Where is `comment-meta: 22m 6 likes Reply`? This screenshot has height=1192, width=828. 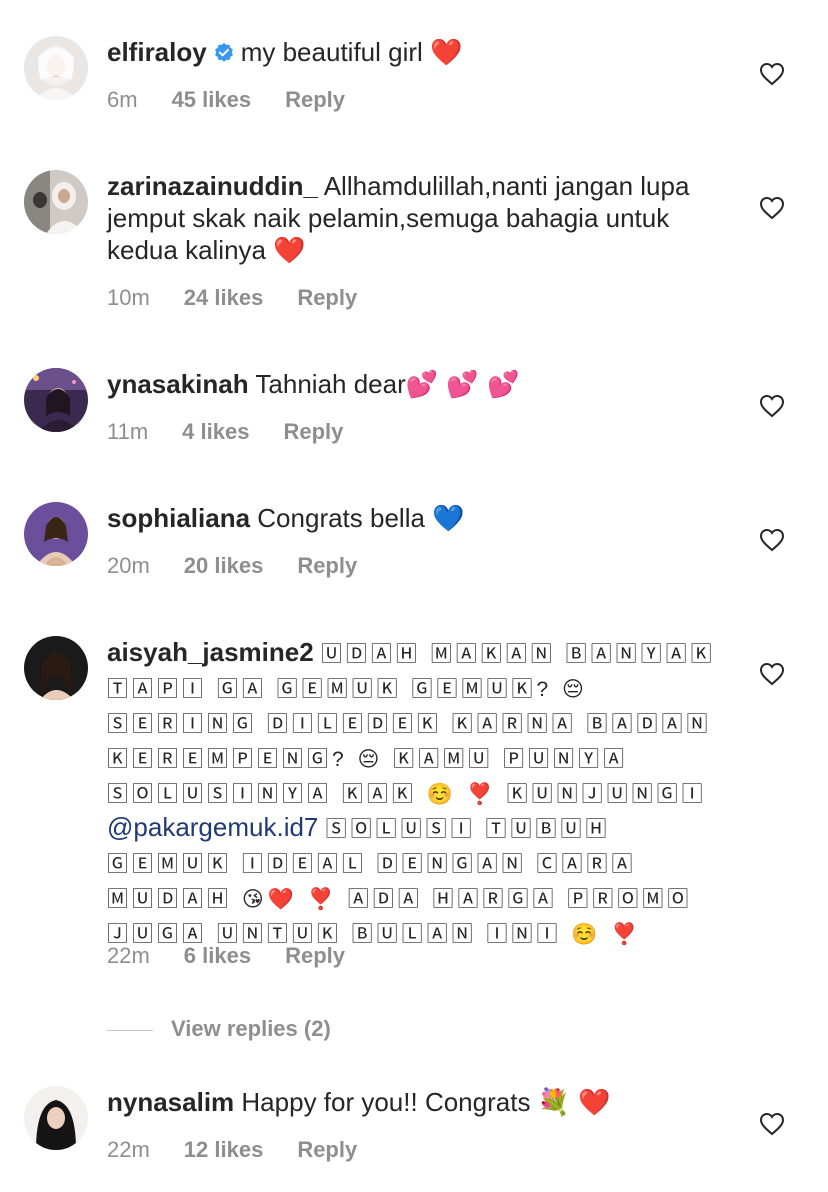
comment-meta: 22m 6 likes Reply is located at coordinates (226, 956).